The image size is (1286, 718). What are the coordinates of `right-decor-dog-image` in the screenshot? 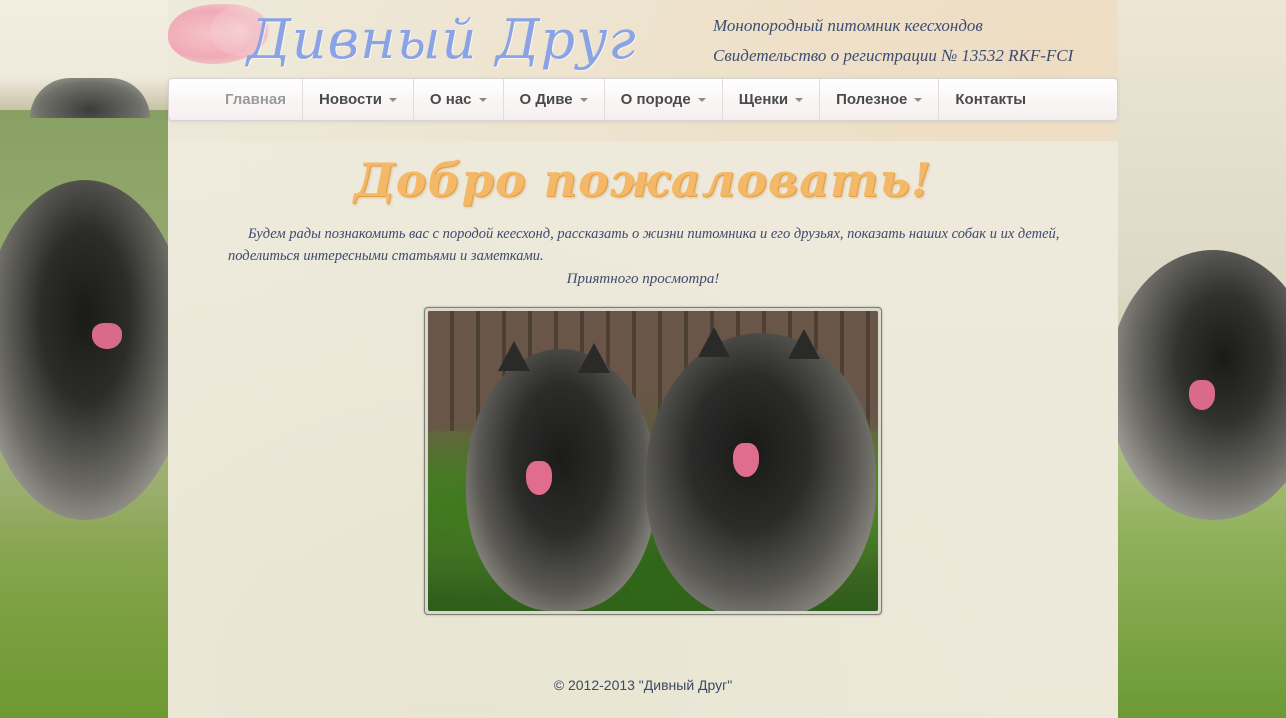 It's located at (1202, 359).